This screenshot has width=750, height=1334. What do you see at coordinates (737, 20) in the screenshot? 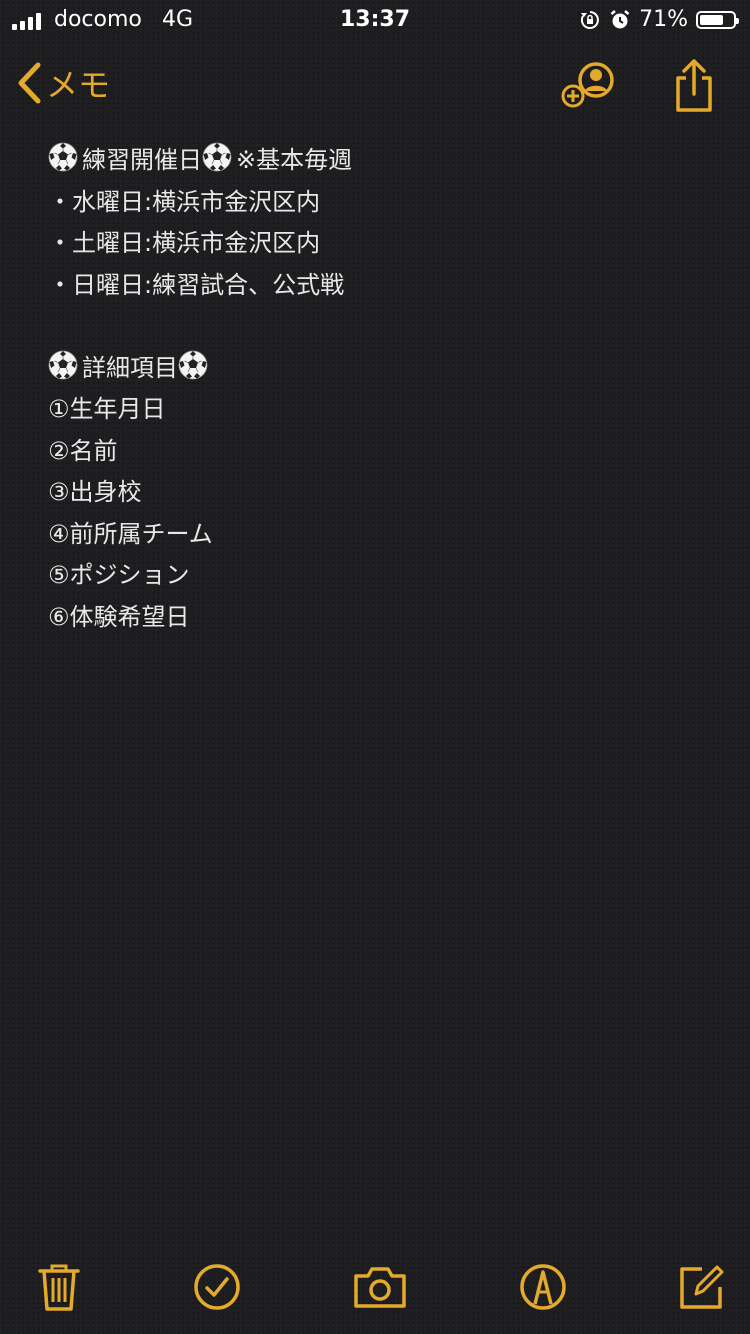
I see `battery-tip` at bounding box center [737, 20].